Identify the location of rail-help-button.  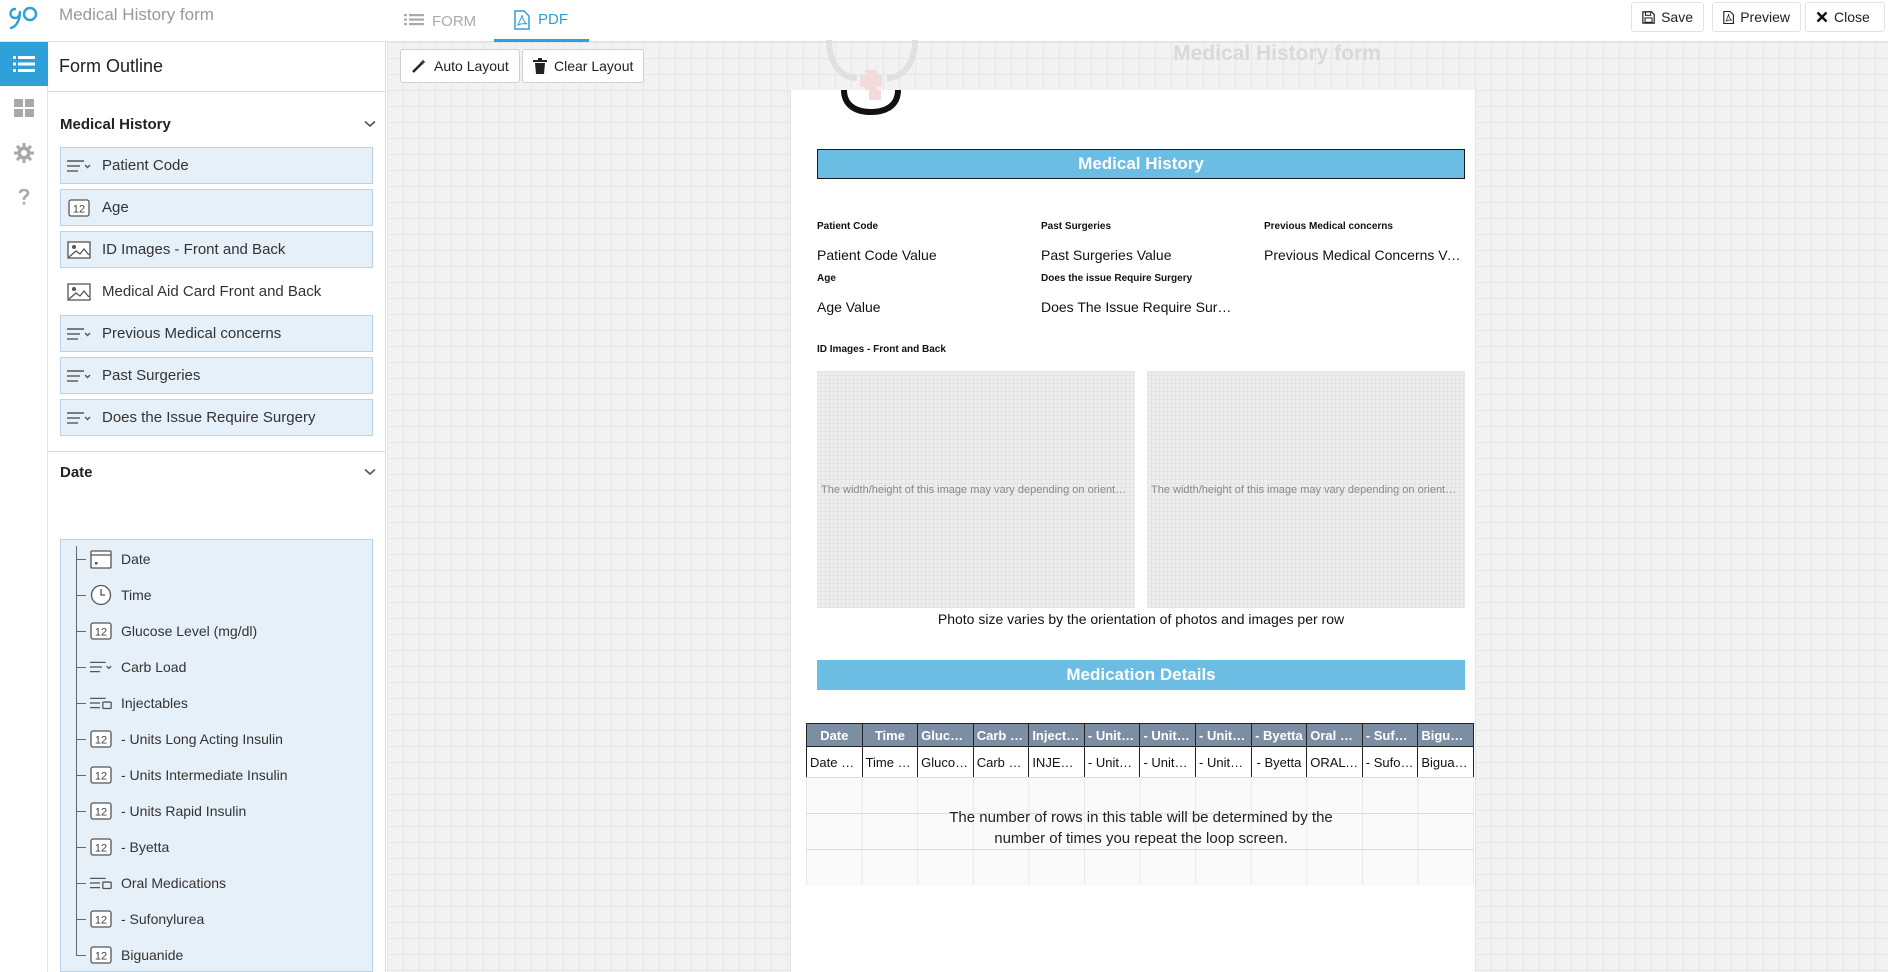
(24, 197).